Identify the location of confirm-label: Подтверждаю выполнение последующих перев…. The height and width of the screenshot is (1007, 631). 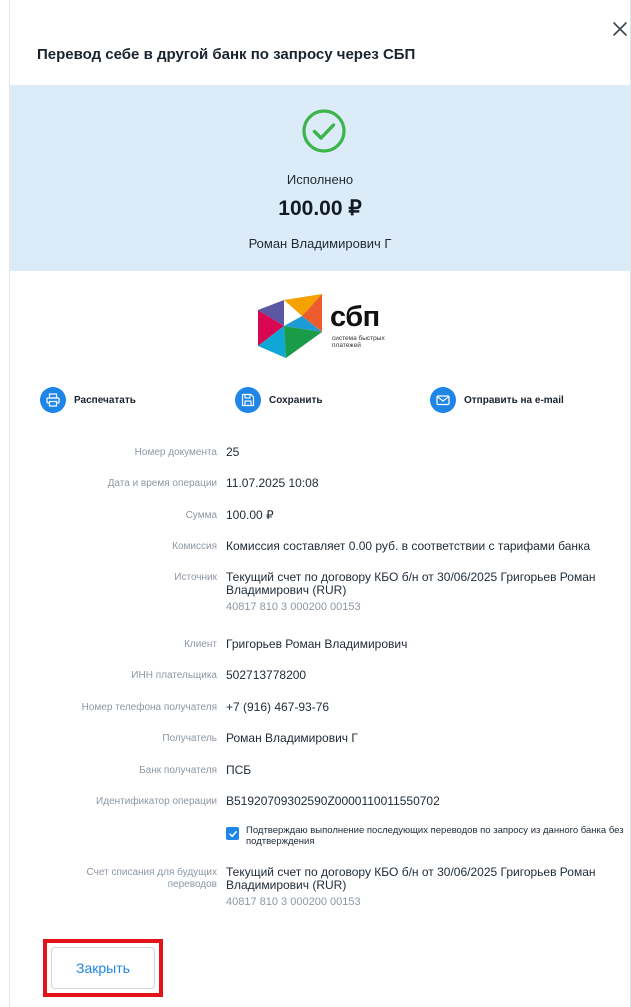
(435, 836).